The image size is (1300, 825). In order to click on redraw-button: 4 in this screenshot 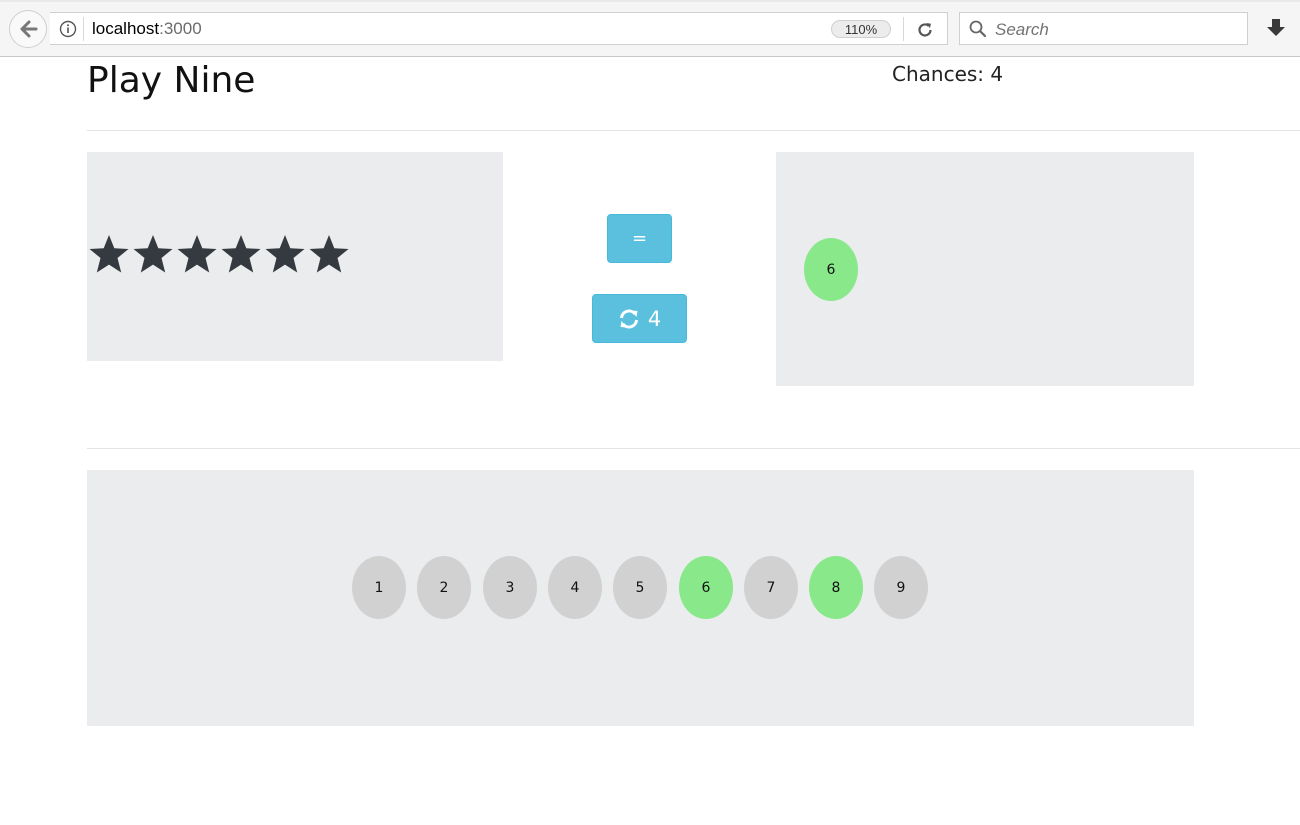, I will do `click(639, 318)`.